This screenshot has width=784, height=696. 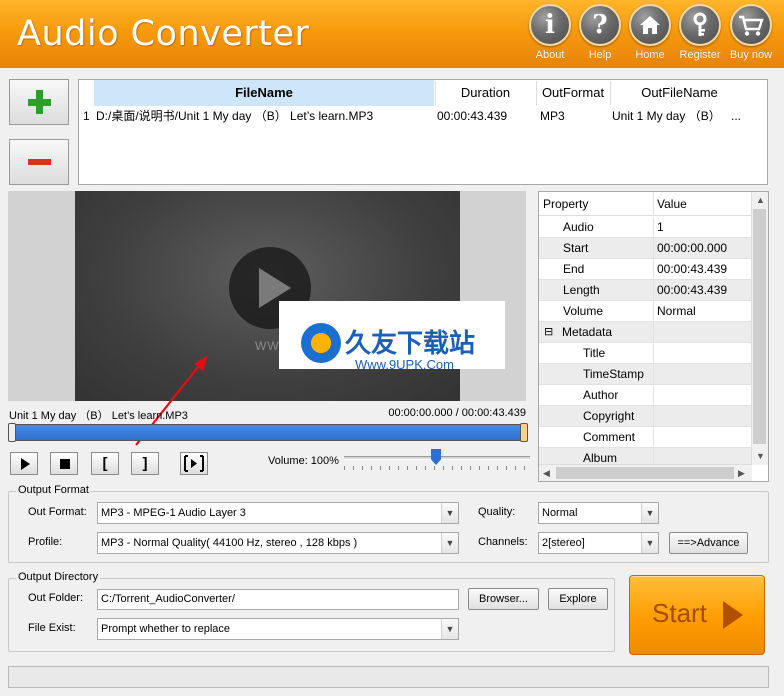 I want to click on help-icon: ?, so click(x=600, y=25).